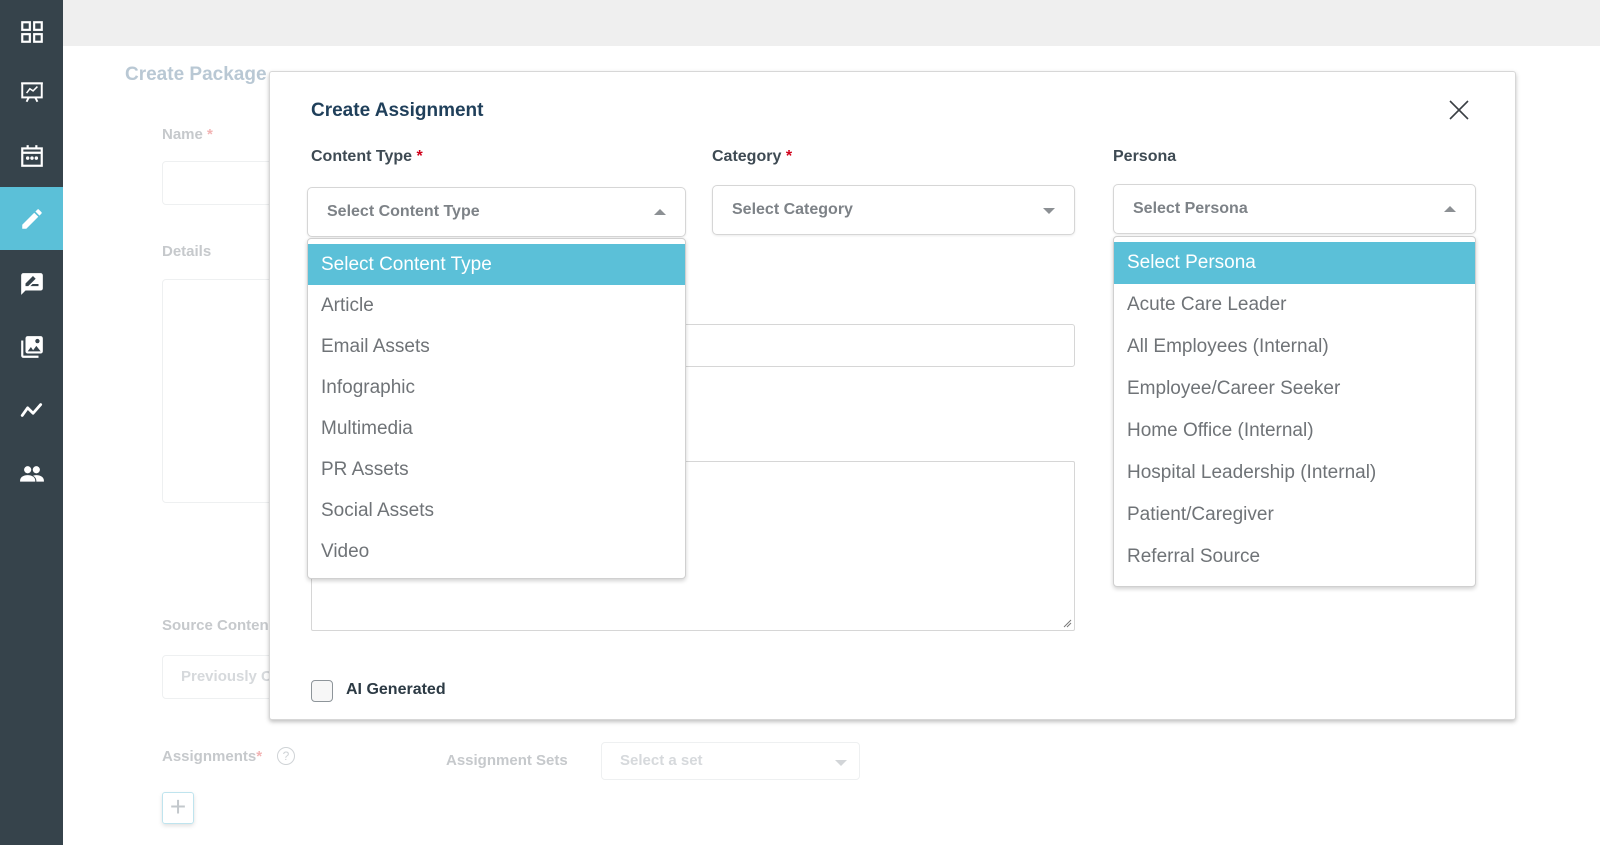 The height and width of the screenshot is (845, 1600). I want to click on persona-option: Patient/Caregiver, so click(1294, 515).